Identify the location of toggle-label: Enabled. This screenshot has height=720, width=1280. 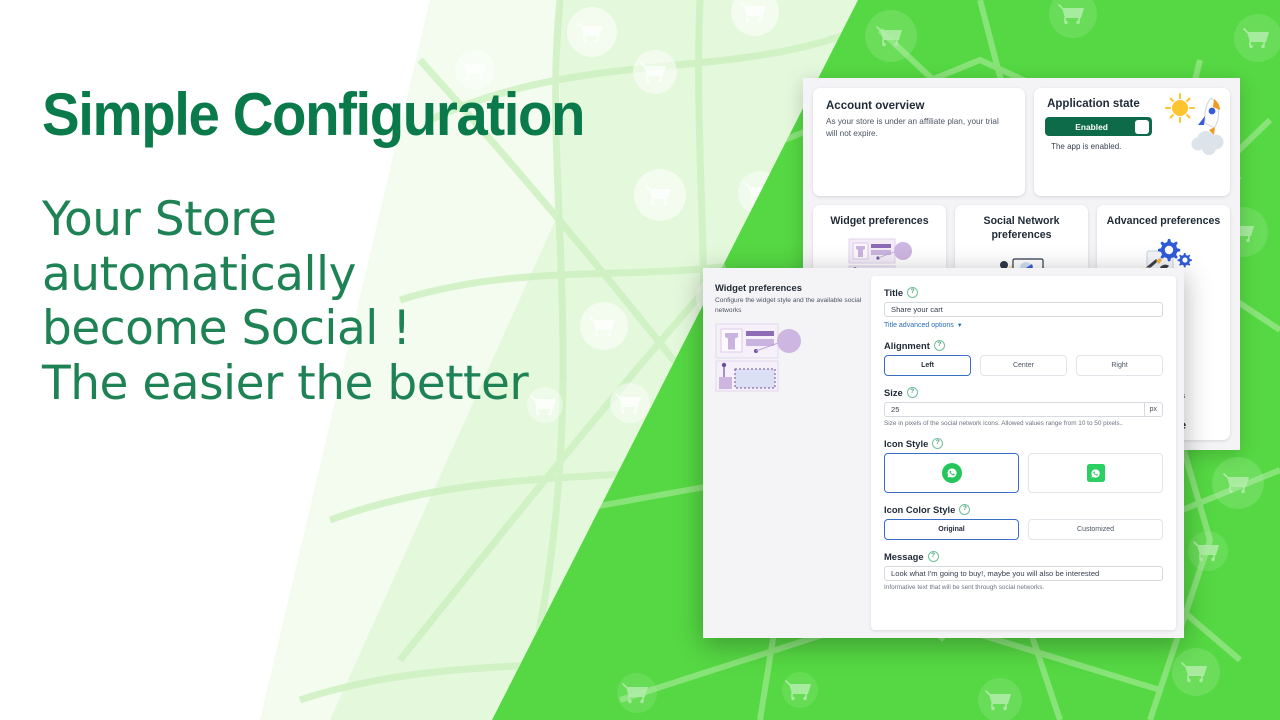
(1091, 126).